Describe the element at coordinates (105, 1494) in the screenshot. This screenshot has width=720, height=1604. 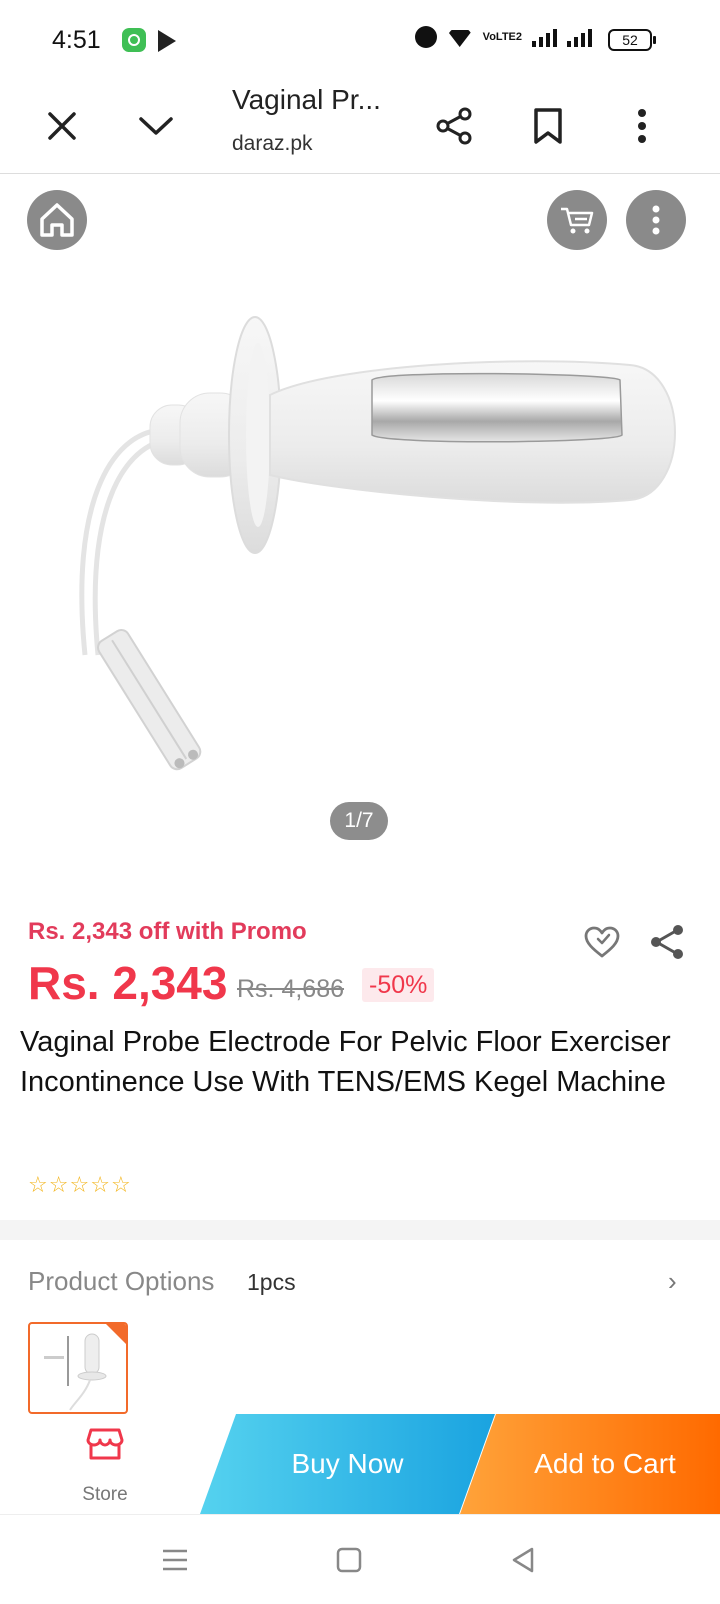
I see `store-label: Store` at that location.